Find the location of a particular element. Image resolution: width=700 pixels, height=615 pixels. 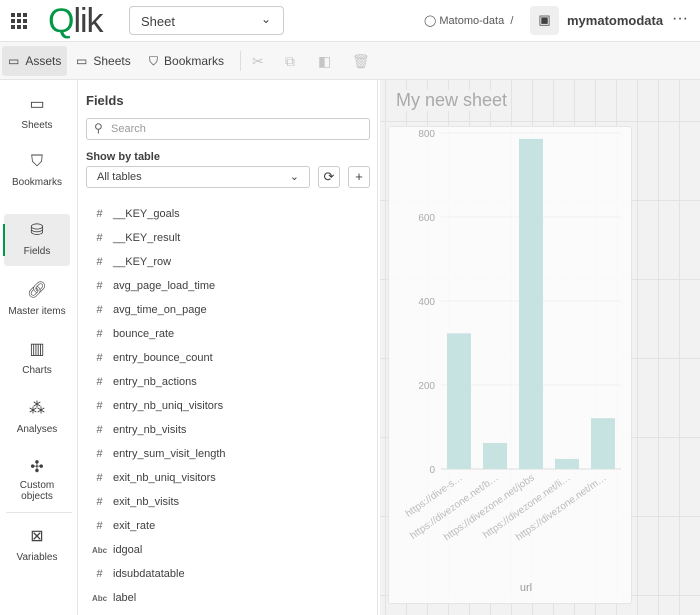

bookmark-icon: ⛉ is located at coordinates (154, 61).